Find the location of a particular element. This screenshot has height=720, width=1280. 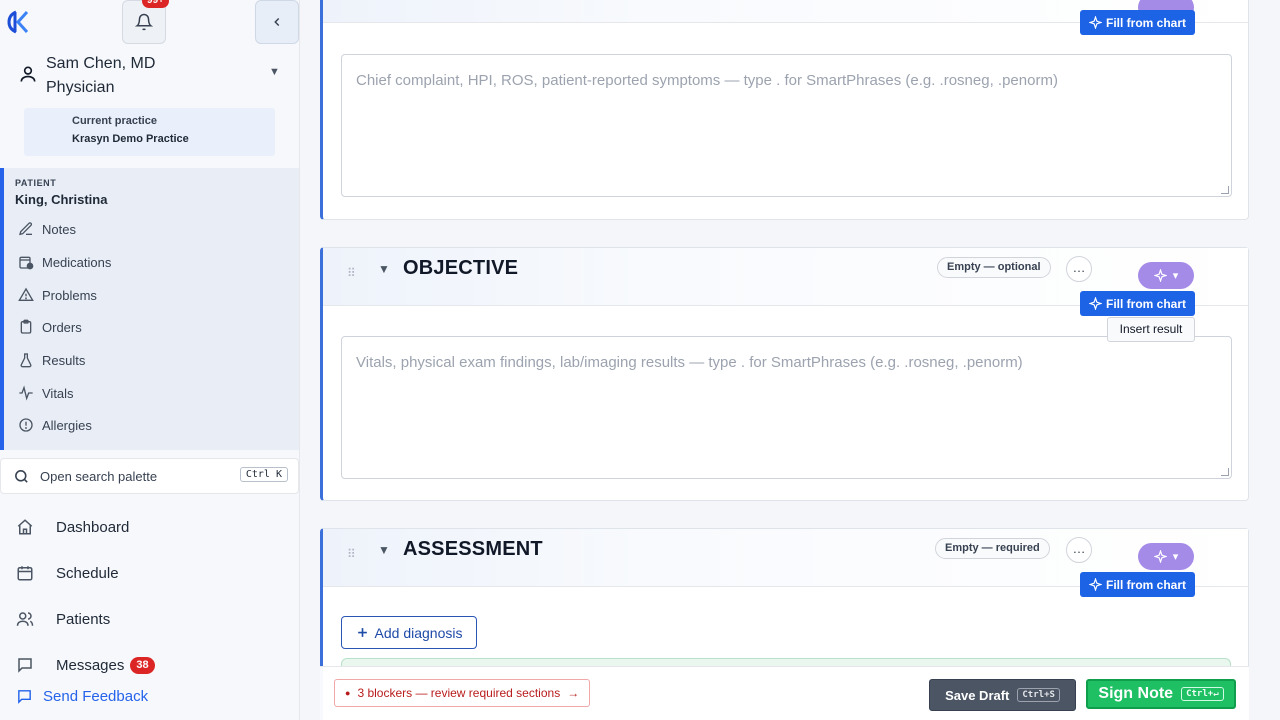

practice-label: Current practice is located at coordinates (114, 121).